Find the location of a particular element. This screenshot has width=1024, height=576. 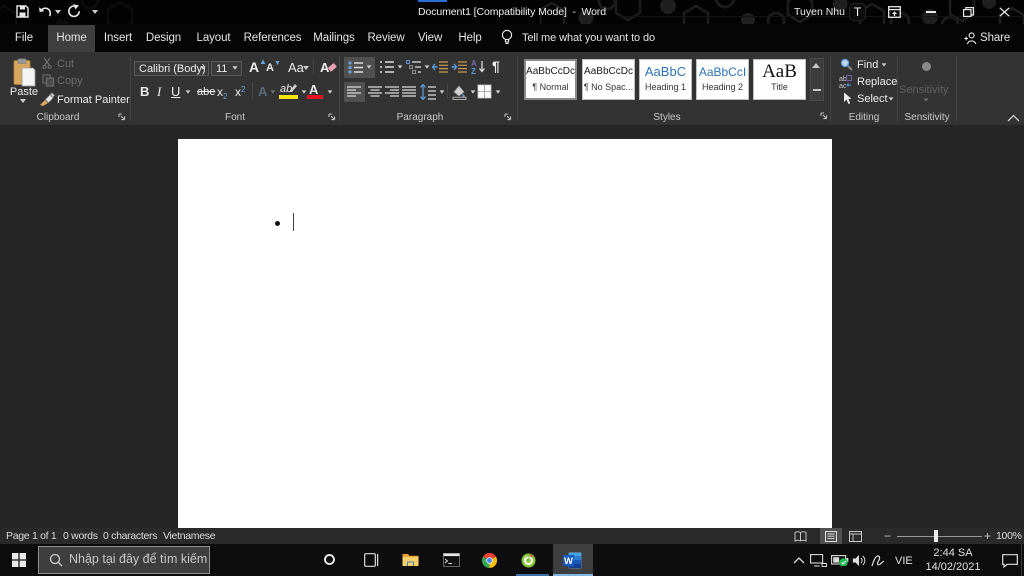

svg-text: W is located at coordinates (568, 561).